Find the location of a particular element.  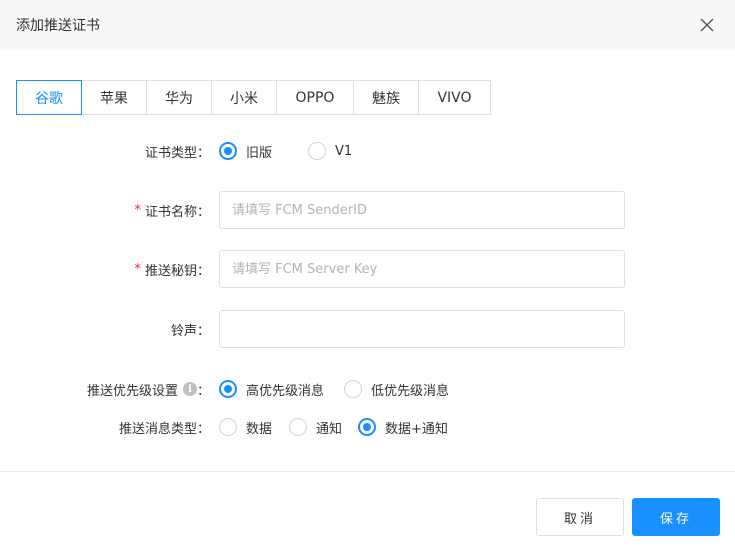

radio-label: 数据+通知 is located at coordinates (416, 429).